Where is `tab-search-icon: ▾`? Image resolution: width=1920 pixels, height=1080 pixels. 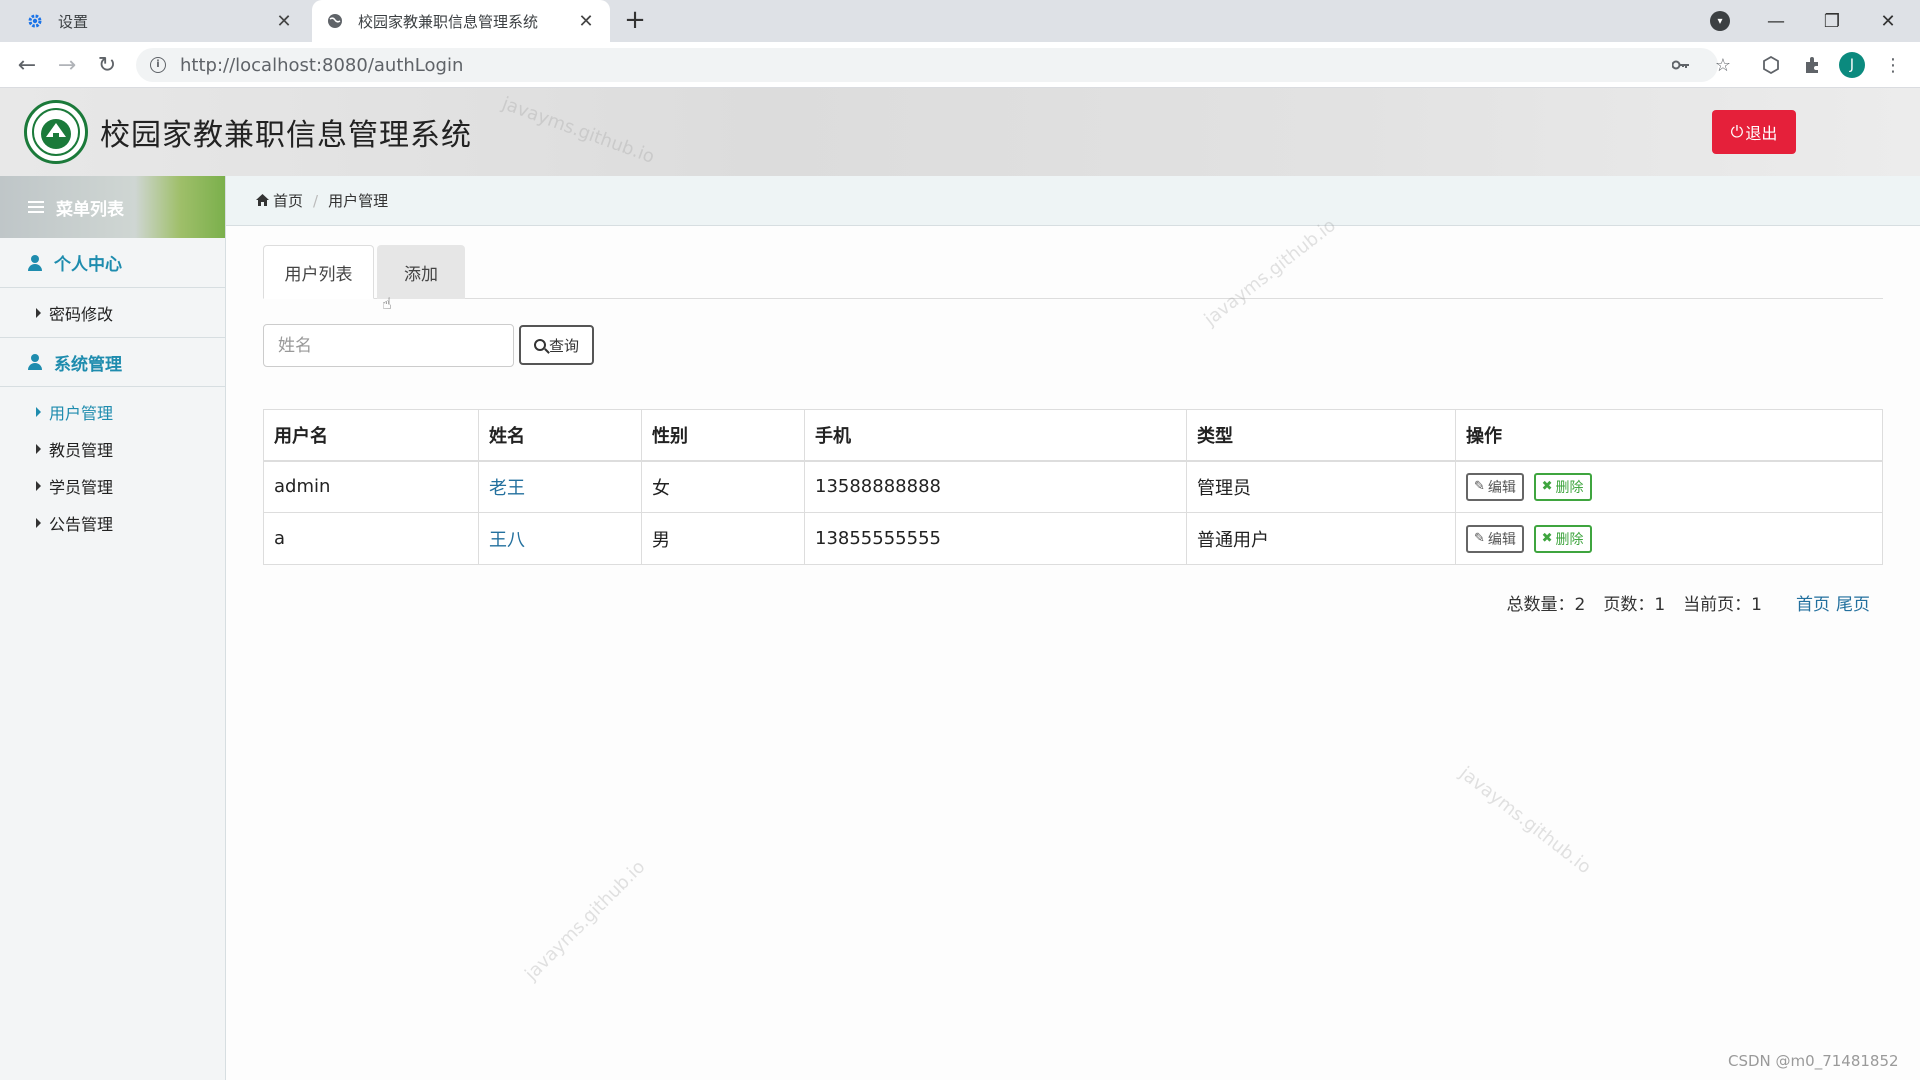 tab-search-icon: ▾ is located at coordinates (1720, 21).